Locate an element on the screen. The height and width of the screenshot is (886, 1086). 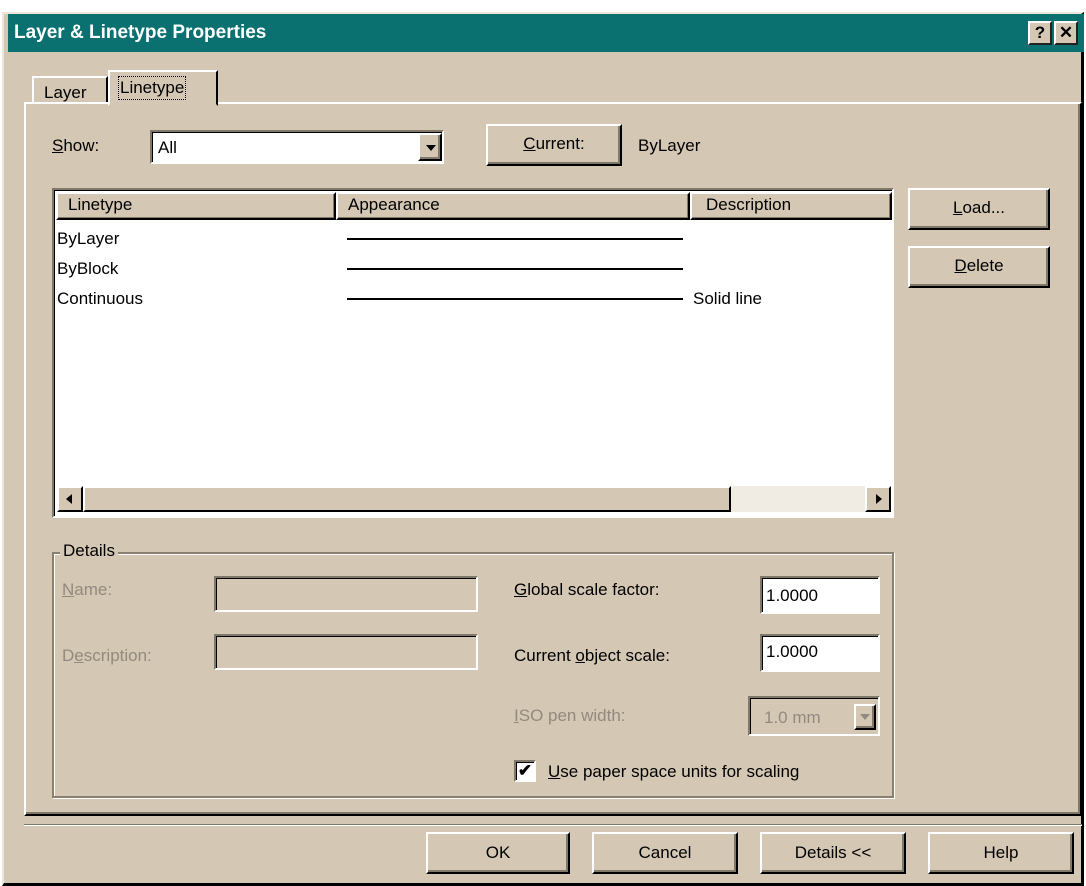
details-group-title: Details is located at coordinates (89, 551).